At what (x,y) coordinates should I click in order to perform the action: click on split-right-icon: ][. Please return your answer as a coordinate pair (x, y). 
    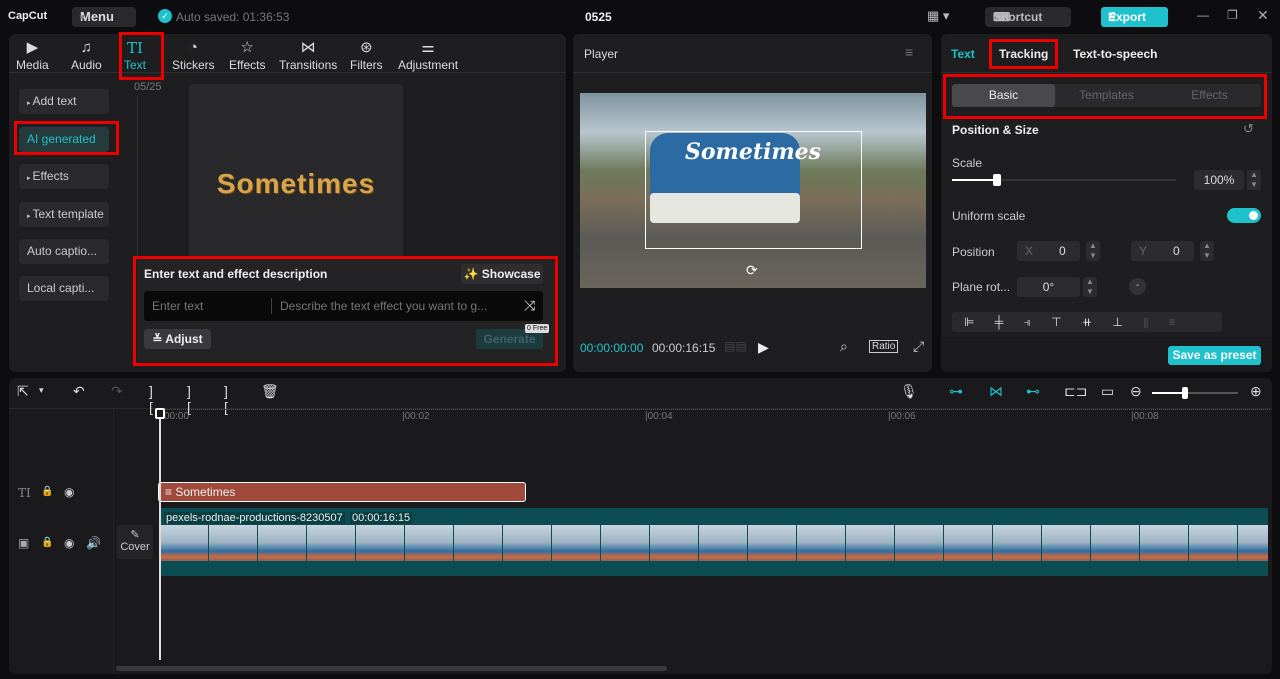
    Looking at the image, I should click on (226, 399).